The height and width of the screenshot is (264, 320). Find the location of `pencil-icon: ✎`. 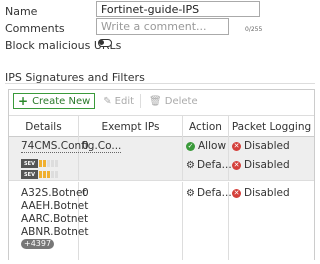

pencil-icon: ✎ is located at coordinates (107, 101).